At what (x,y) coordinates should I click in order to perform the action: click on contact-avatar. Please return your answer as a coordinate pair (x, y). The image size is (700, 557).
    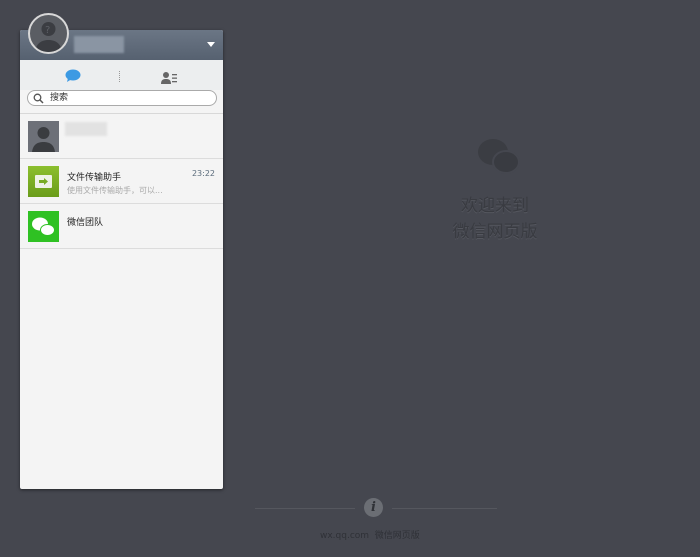
    Looking at the image, I should click on (43, 136).